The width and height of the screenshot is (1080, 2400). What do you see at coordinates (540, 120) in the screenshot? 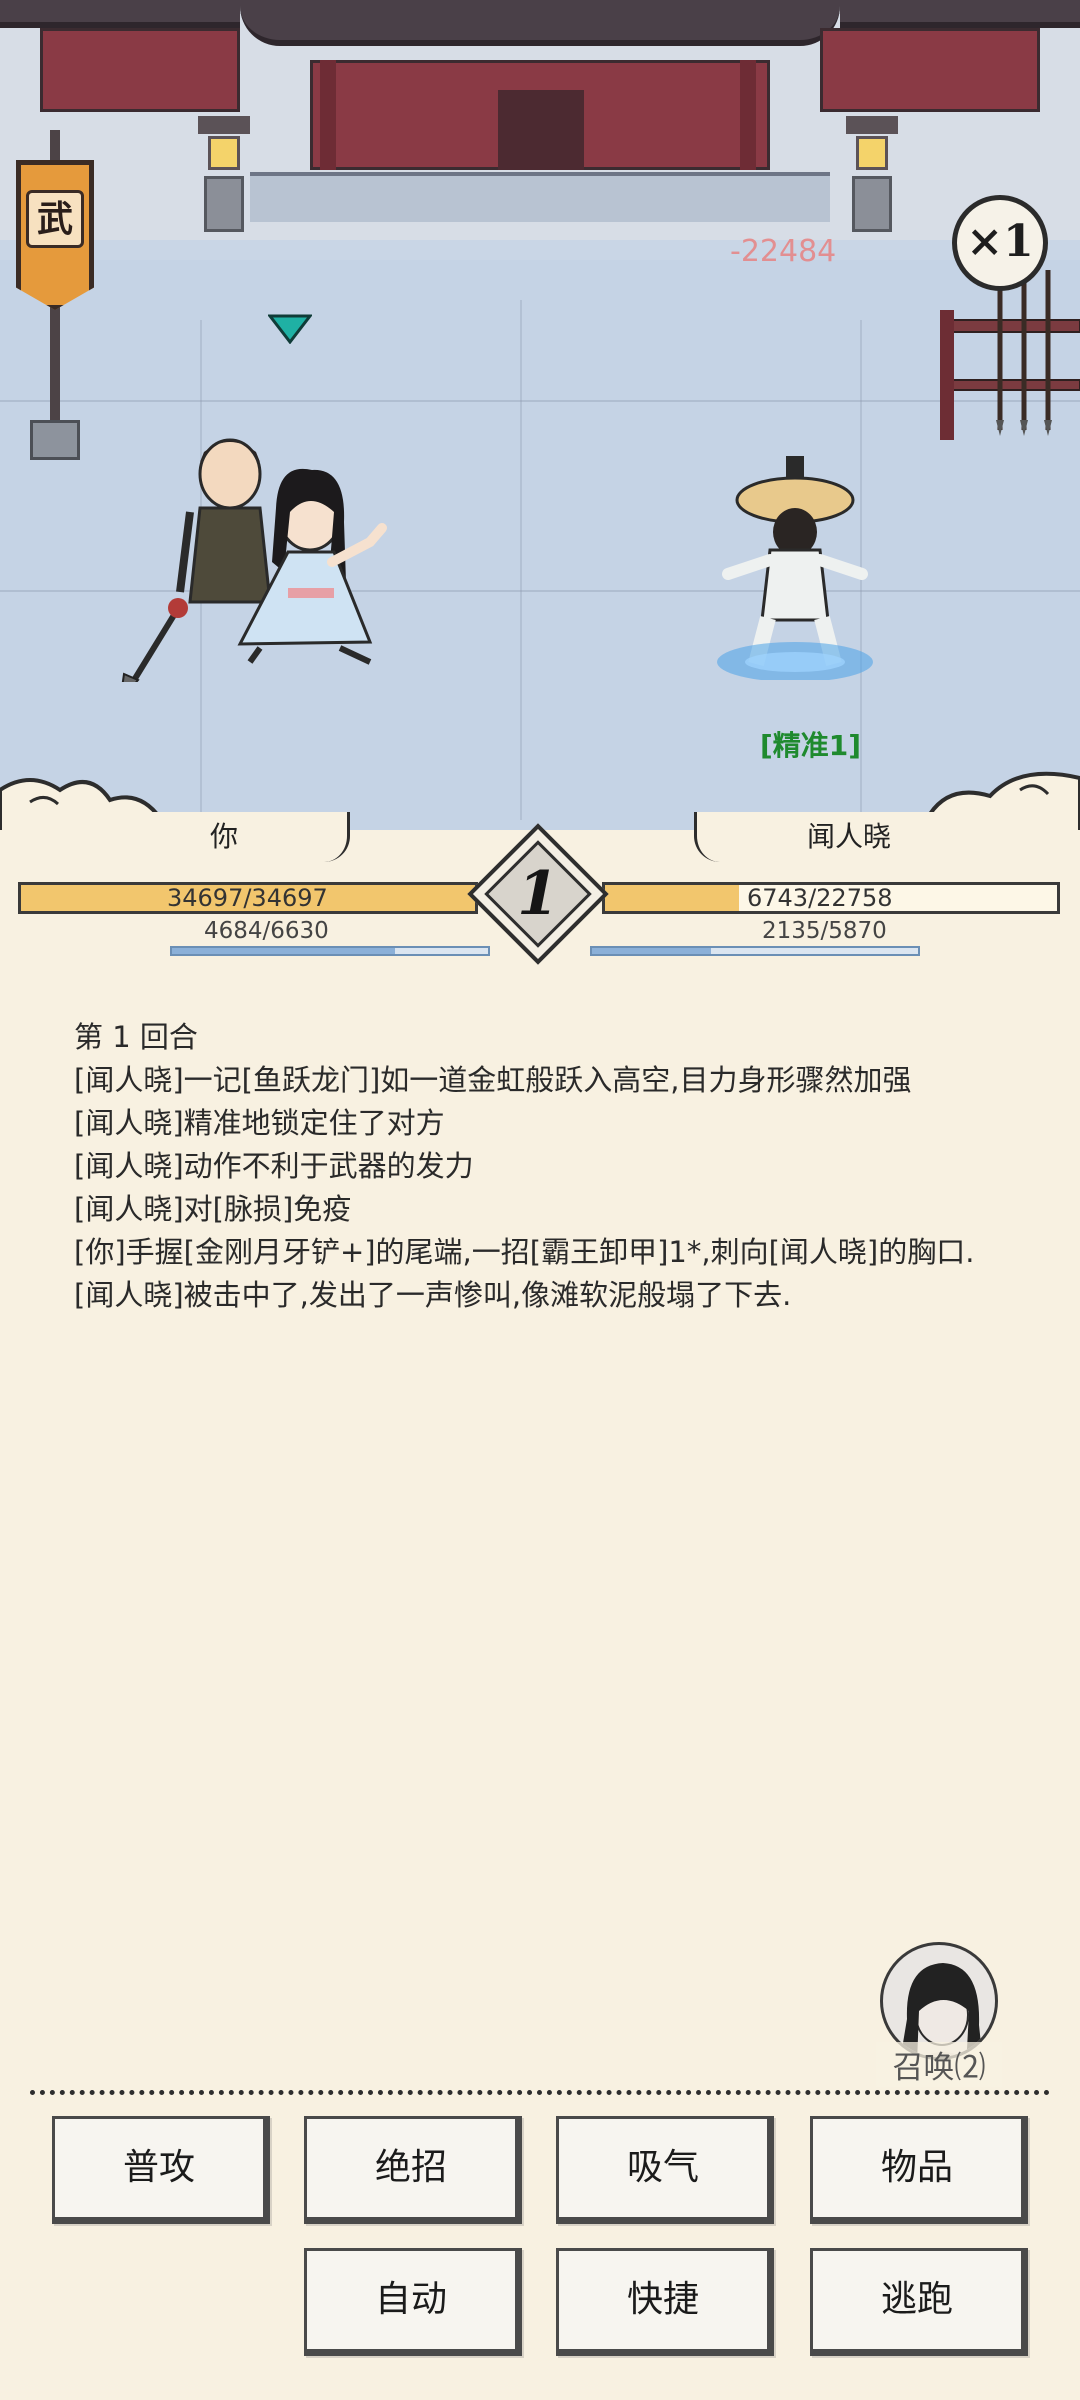
I see `temple-background` at bounding box center [540, 120].